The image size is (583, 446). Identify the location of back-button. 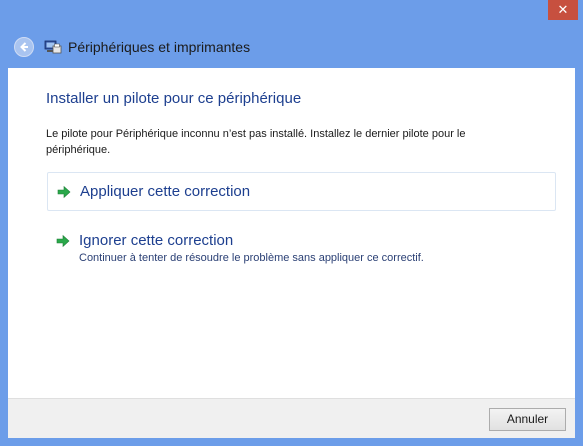
(24, 47).